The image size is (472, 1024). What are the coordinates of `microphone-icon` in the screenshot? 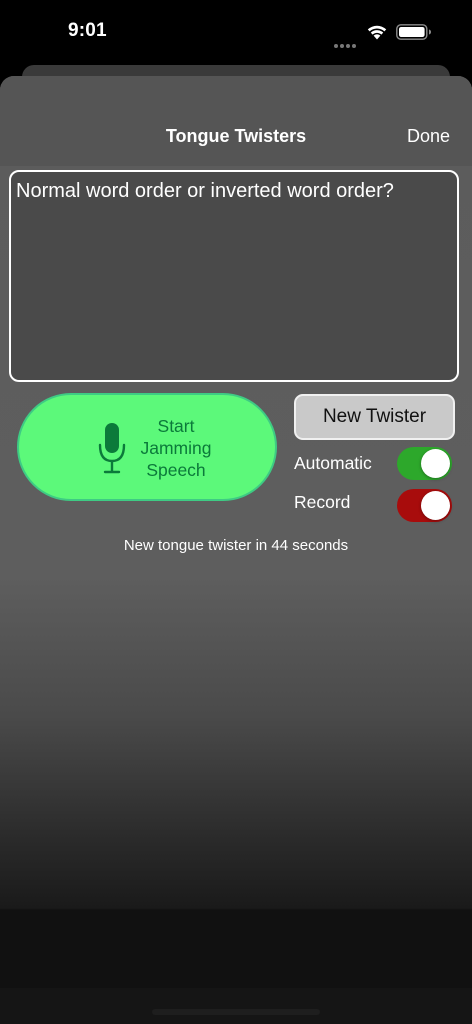 It's located at (112, 448).